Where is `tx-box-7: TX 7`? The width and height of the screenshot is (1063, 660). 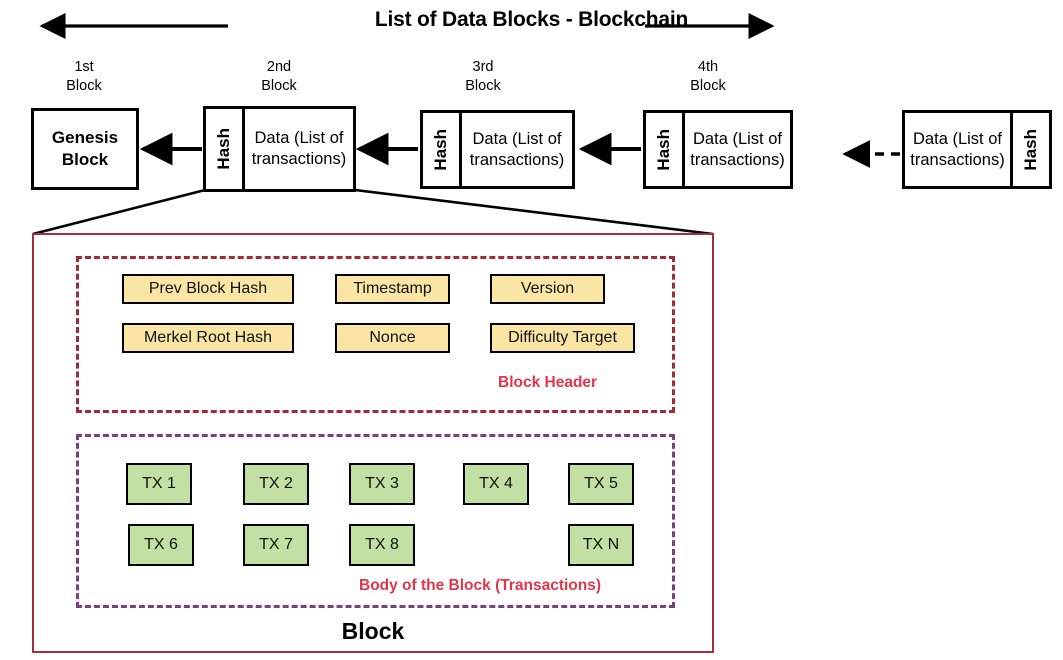
tx-box-7: TX 7 is located at coordinates (276, 545).